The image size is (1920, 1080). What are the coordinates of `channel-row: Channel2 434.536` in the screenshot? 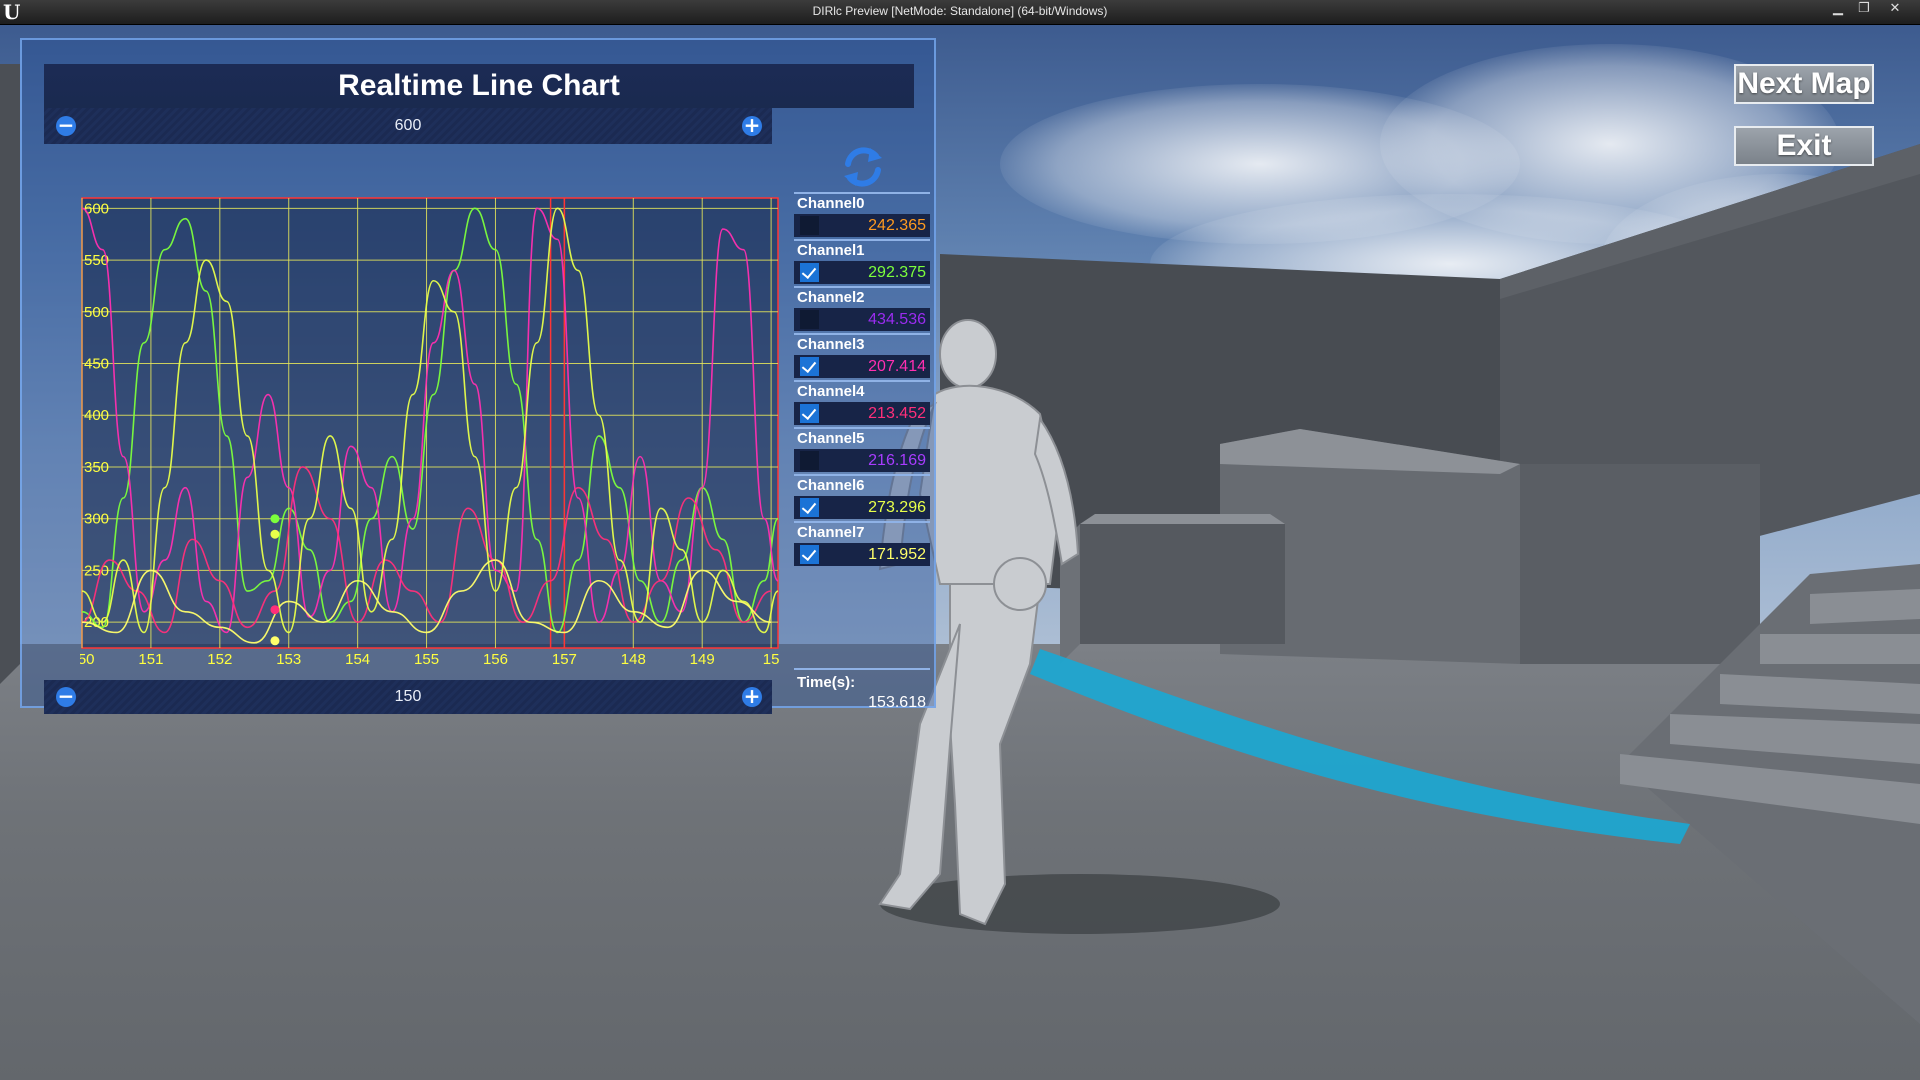 It's located at (862, 309).